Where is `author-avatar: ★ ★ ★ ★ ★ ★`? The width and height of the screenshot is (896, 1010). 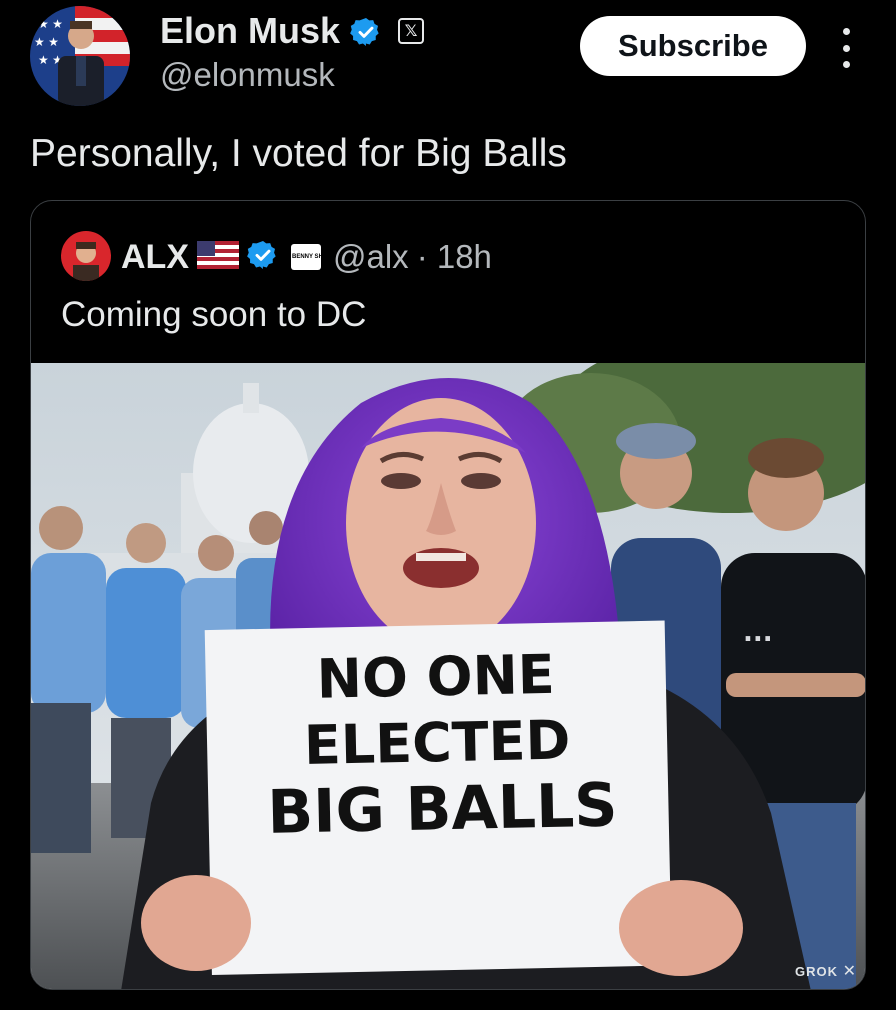 author-avatar: ★ ★ ★ ★ ★ ★ is located at coordinates (80, 56).